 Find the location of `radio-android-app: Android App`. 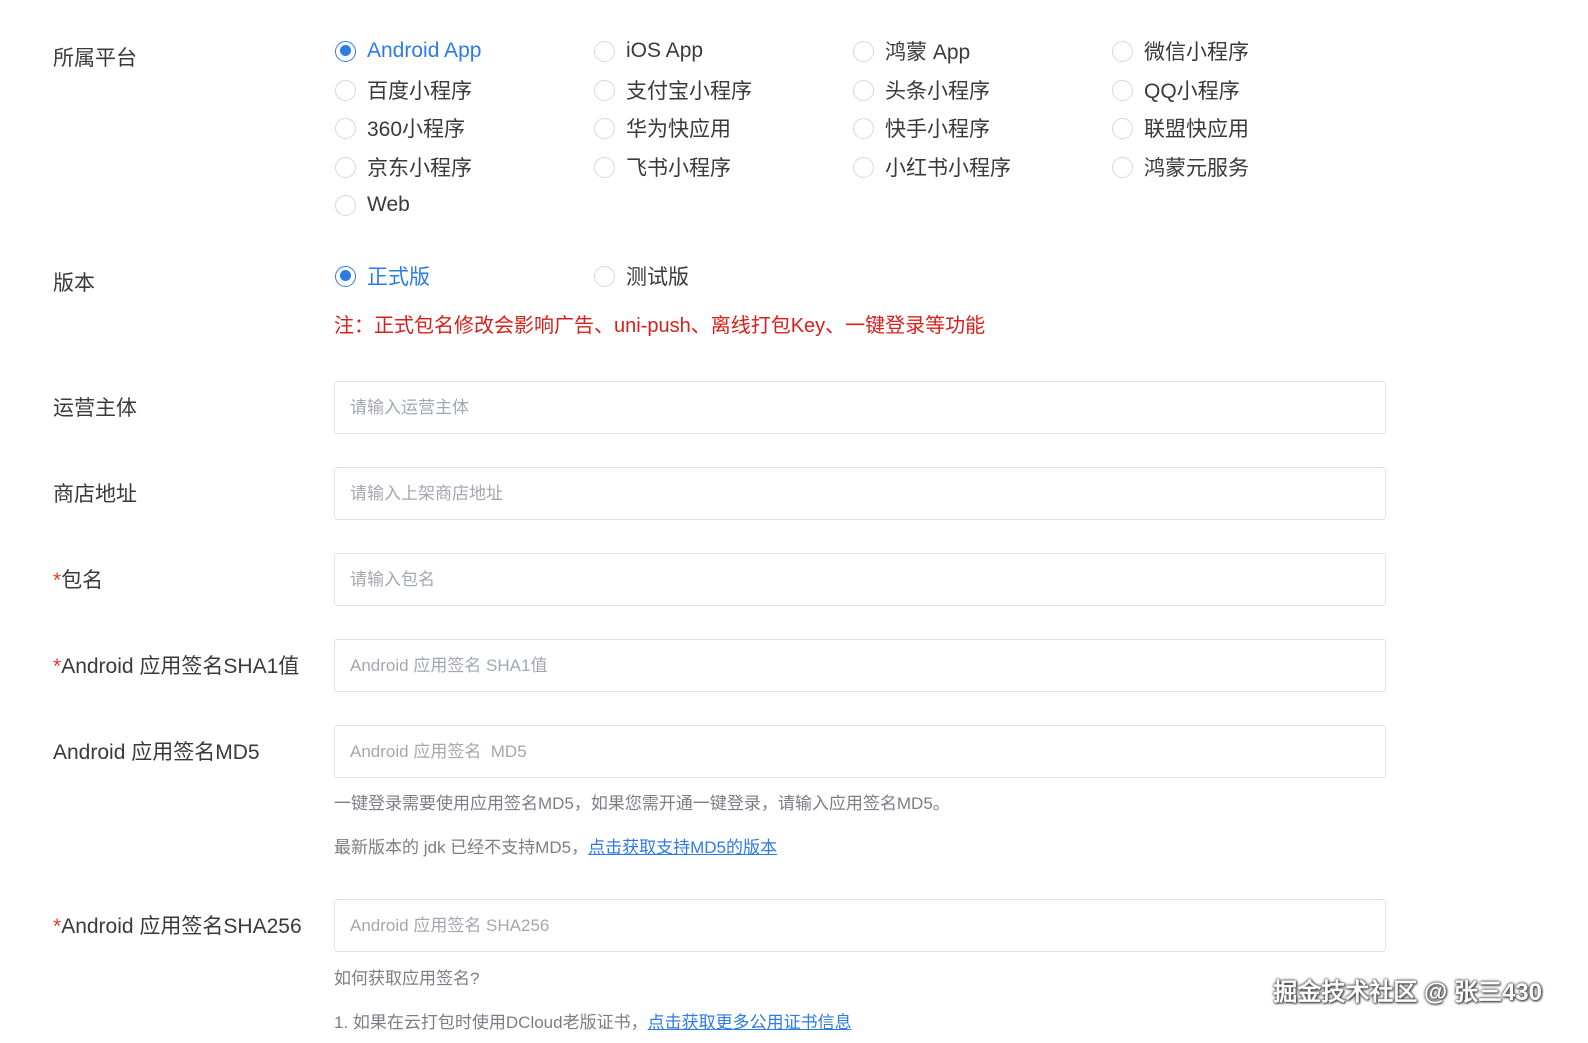

radio-android-app: Android App is located at coordinates (408, 51).